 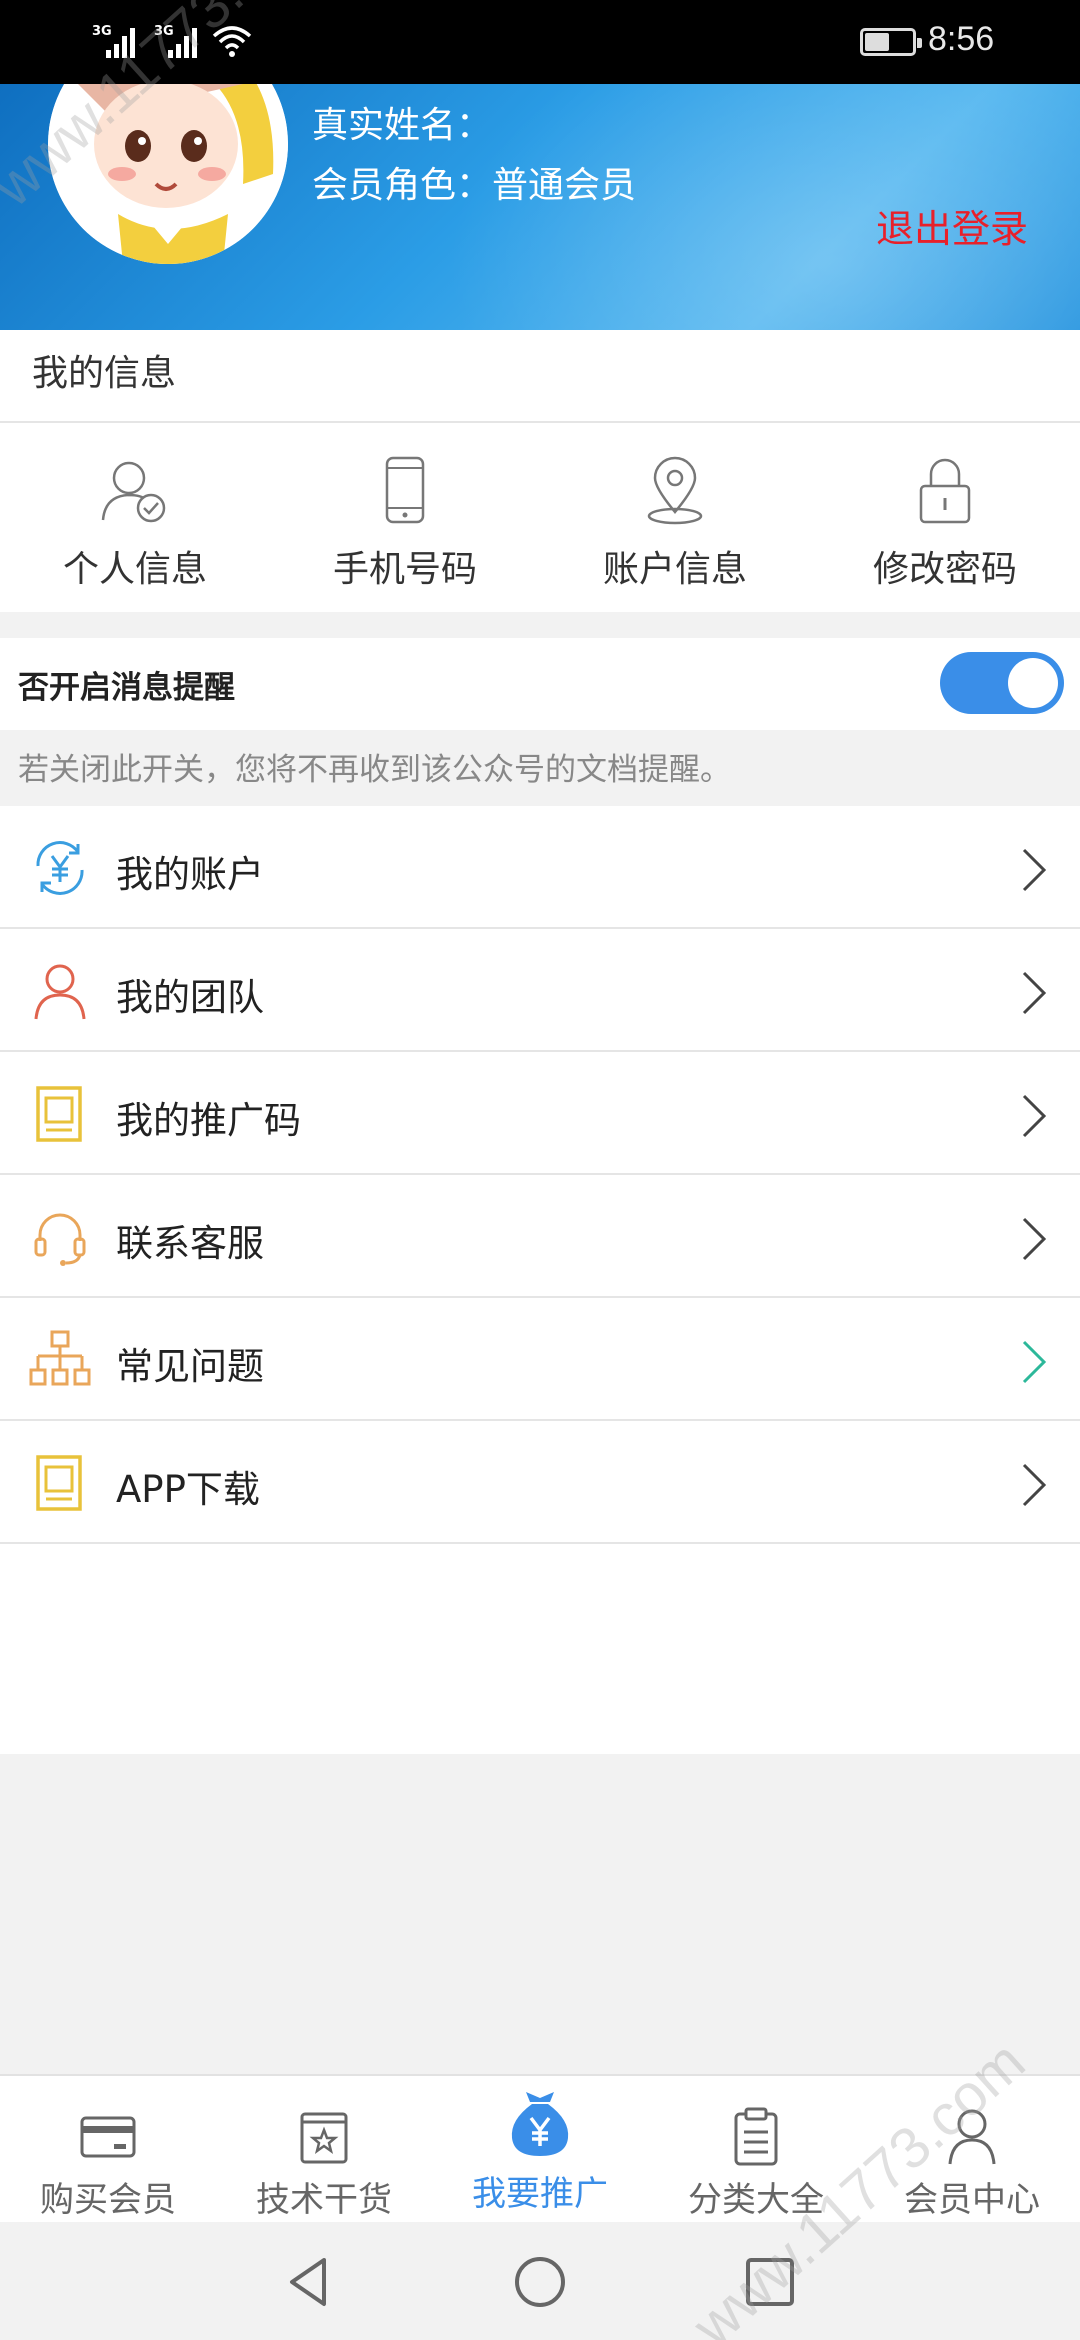 I want to click on menu-item-customer-service: 联系客服, so click(x=540, y=1236).